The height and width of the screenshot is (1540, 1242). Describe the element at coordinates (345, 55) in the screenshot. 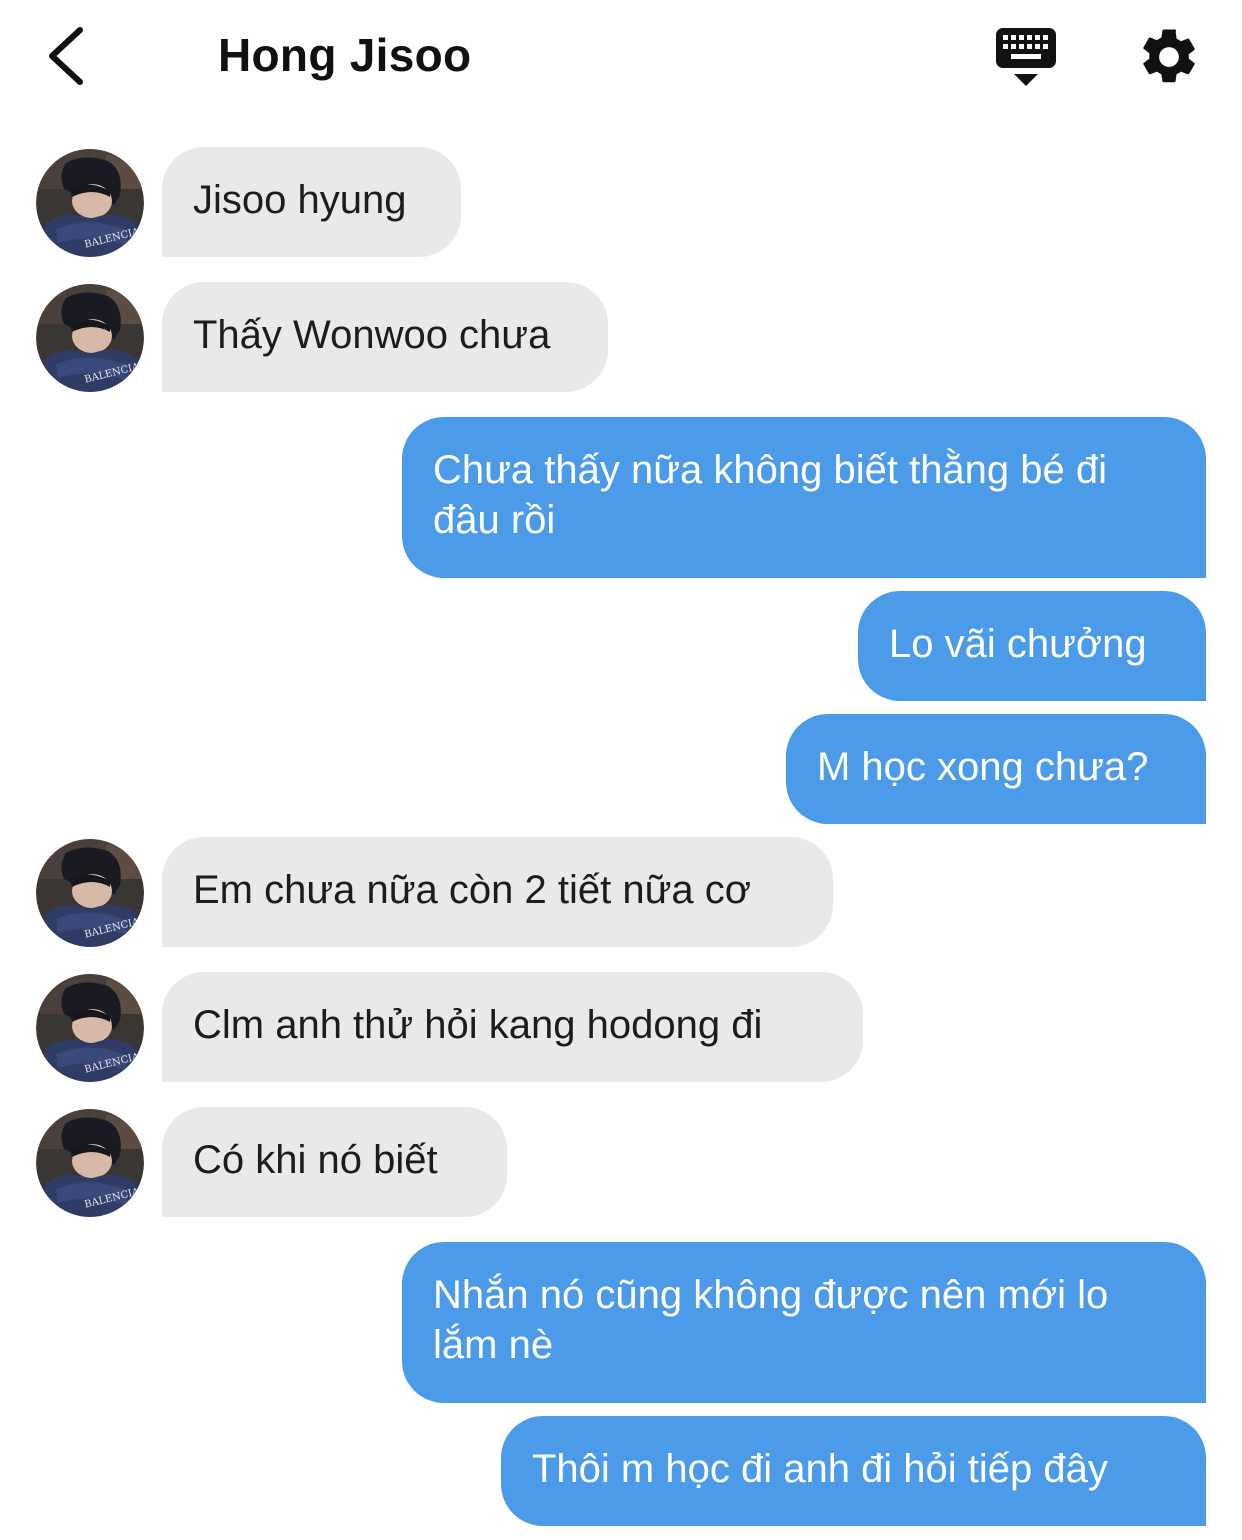

I see `conversation-title: Hong Jisoo` at that location.